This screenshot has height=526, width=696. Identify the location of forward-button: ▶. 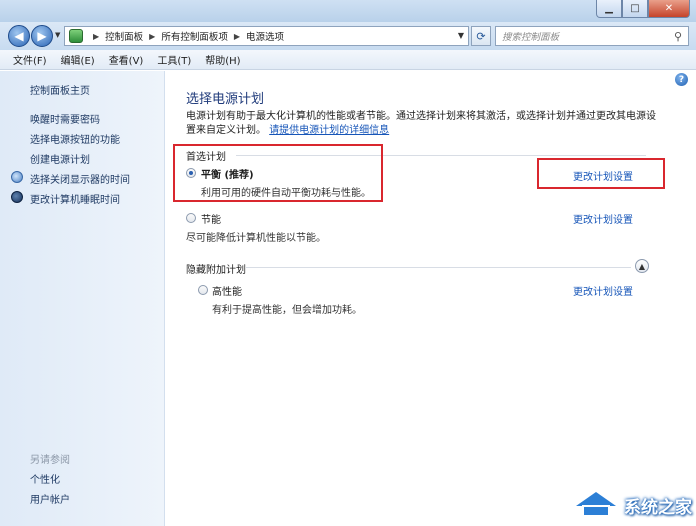
(42, 36).